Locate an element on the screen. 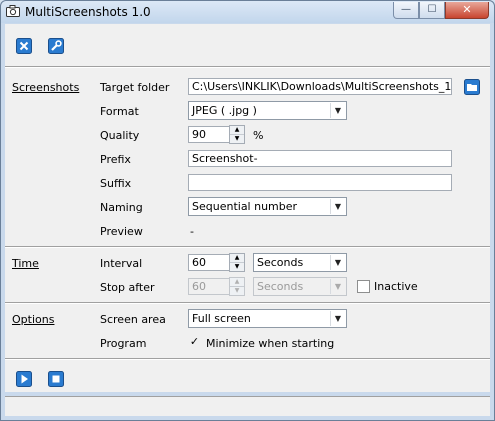 This screenshot has height=421, width=495. screen-area-label: Screen area is located at coordinates (133, 319).